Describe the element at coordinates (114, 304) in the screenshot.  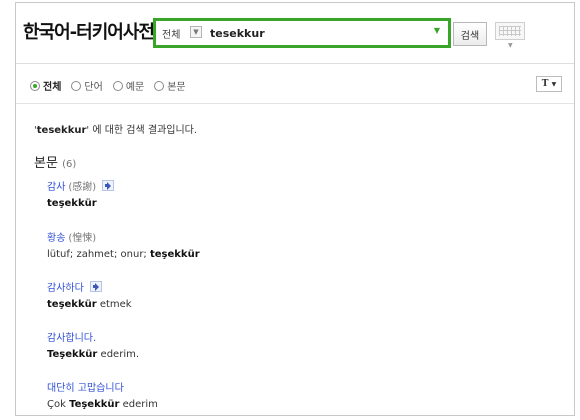
I see `translation-after: etmek` at that location.